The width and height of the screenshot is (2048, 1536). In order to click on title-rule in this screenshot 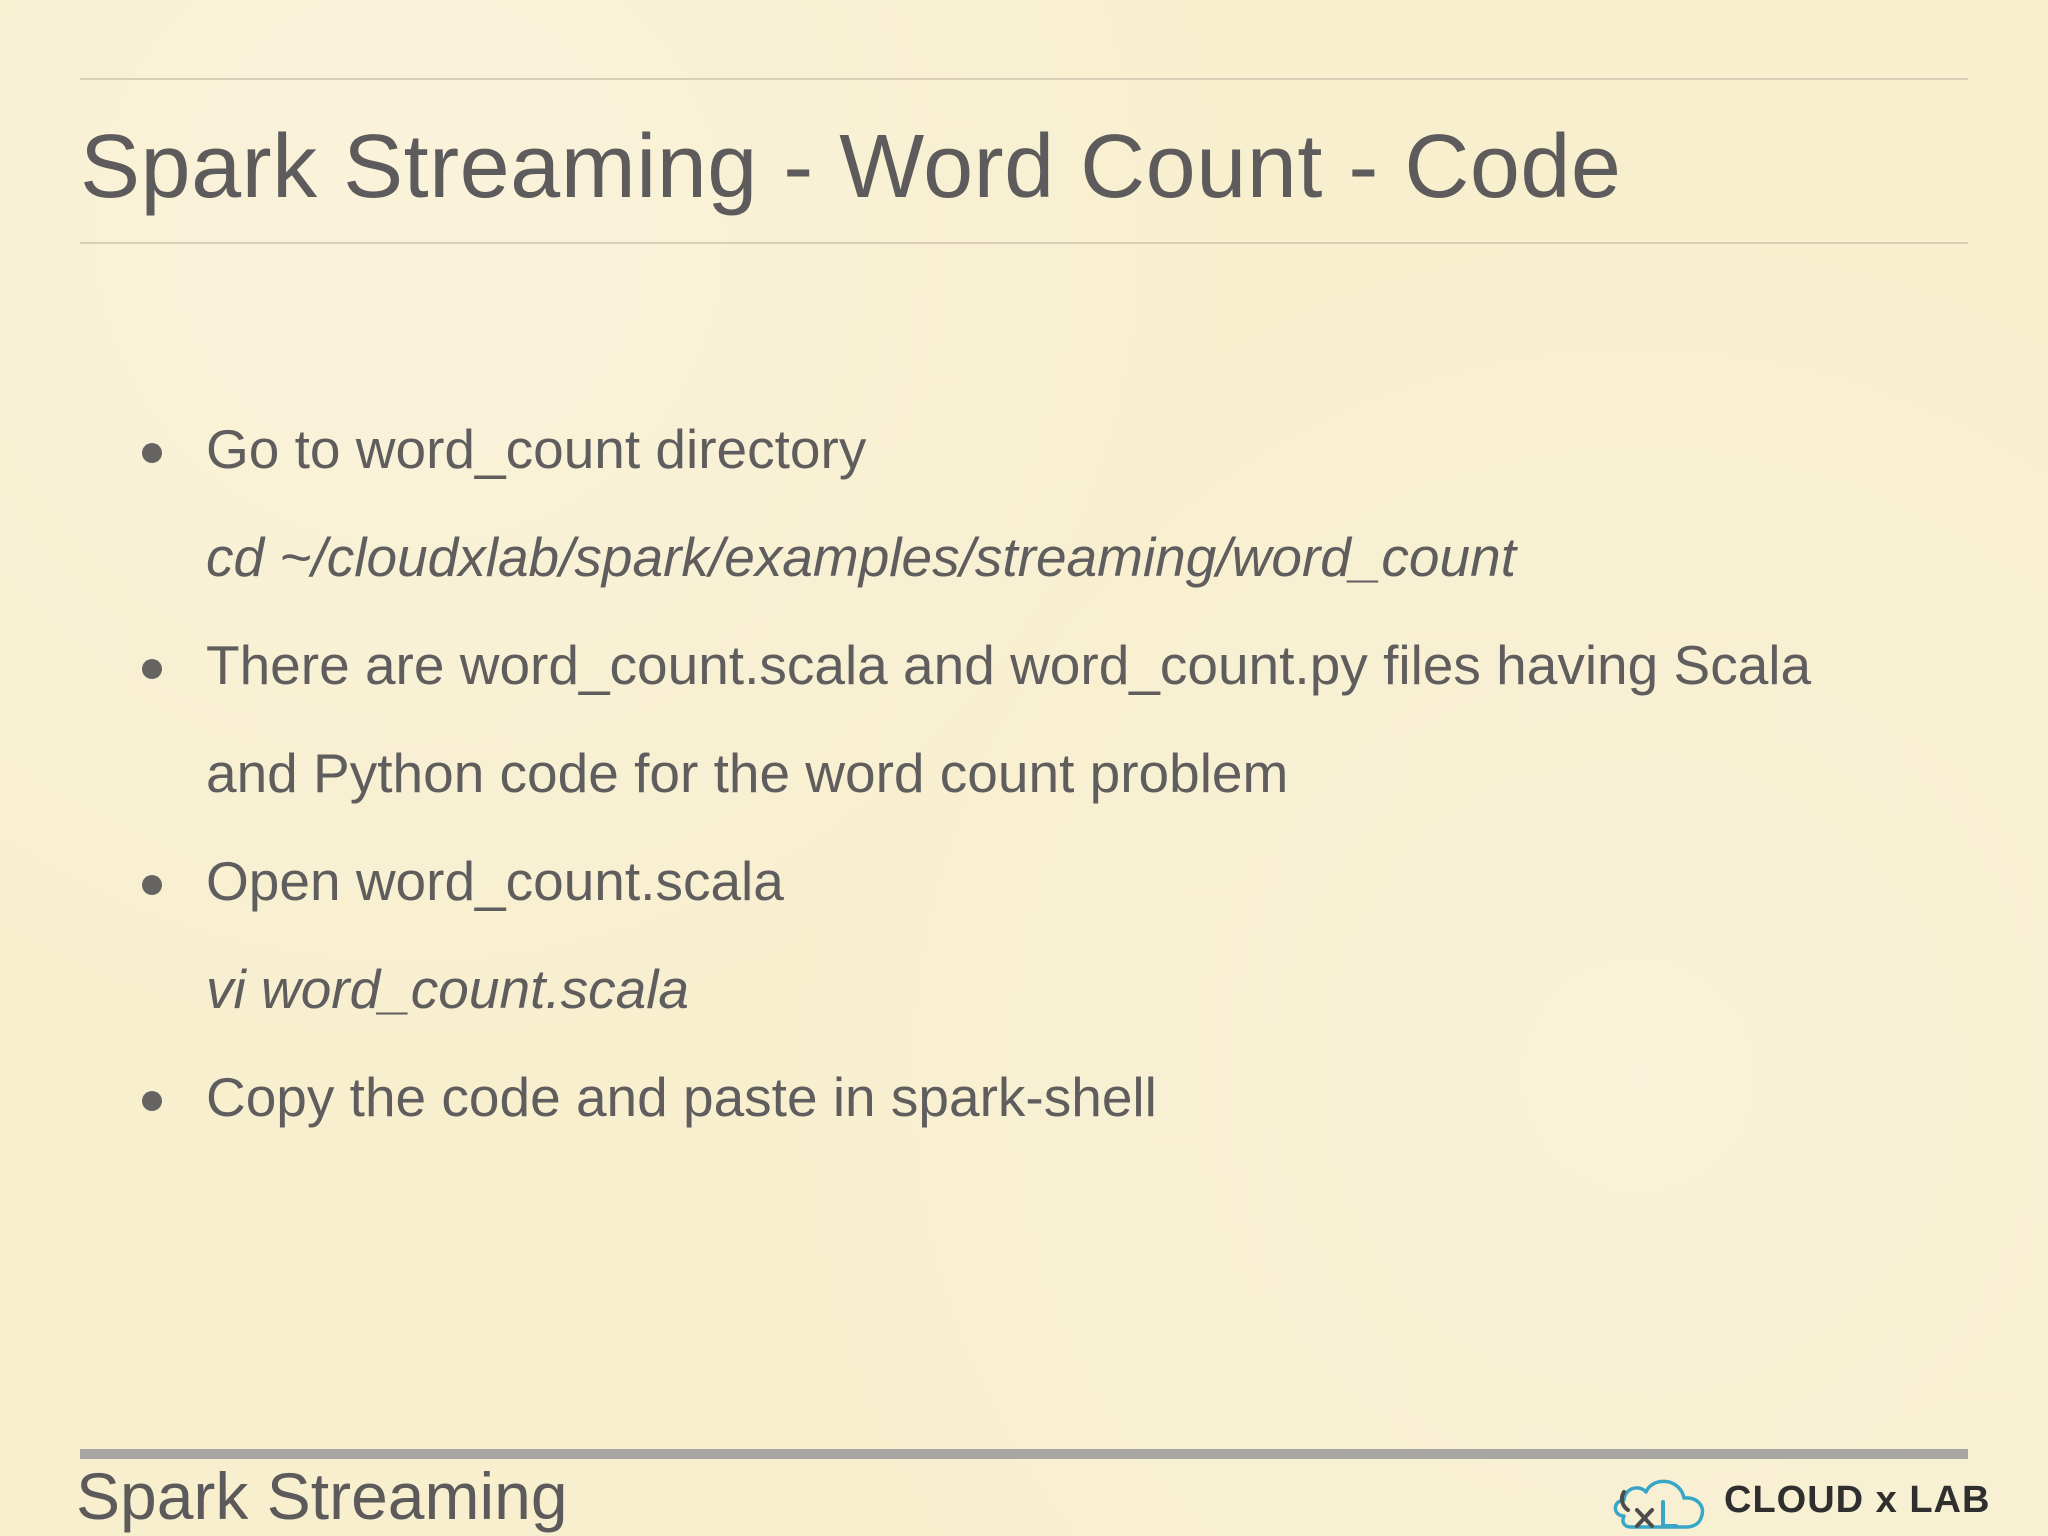, I will do `click(1024, 243)`.